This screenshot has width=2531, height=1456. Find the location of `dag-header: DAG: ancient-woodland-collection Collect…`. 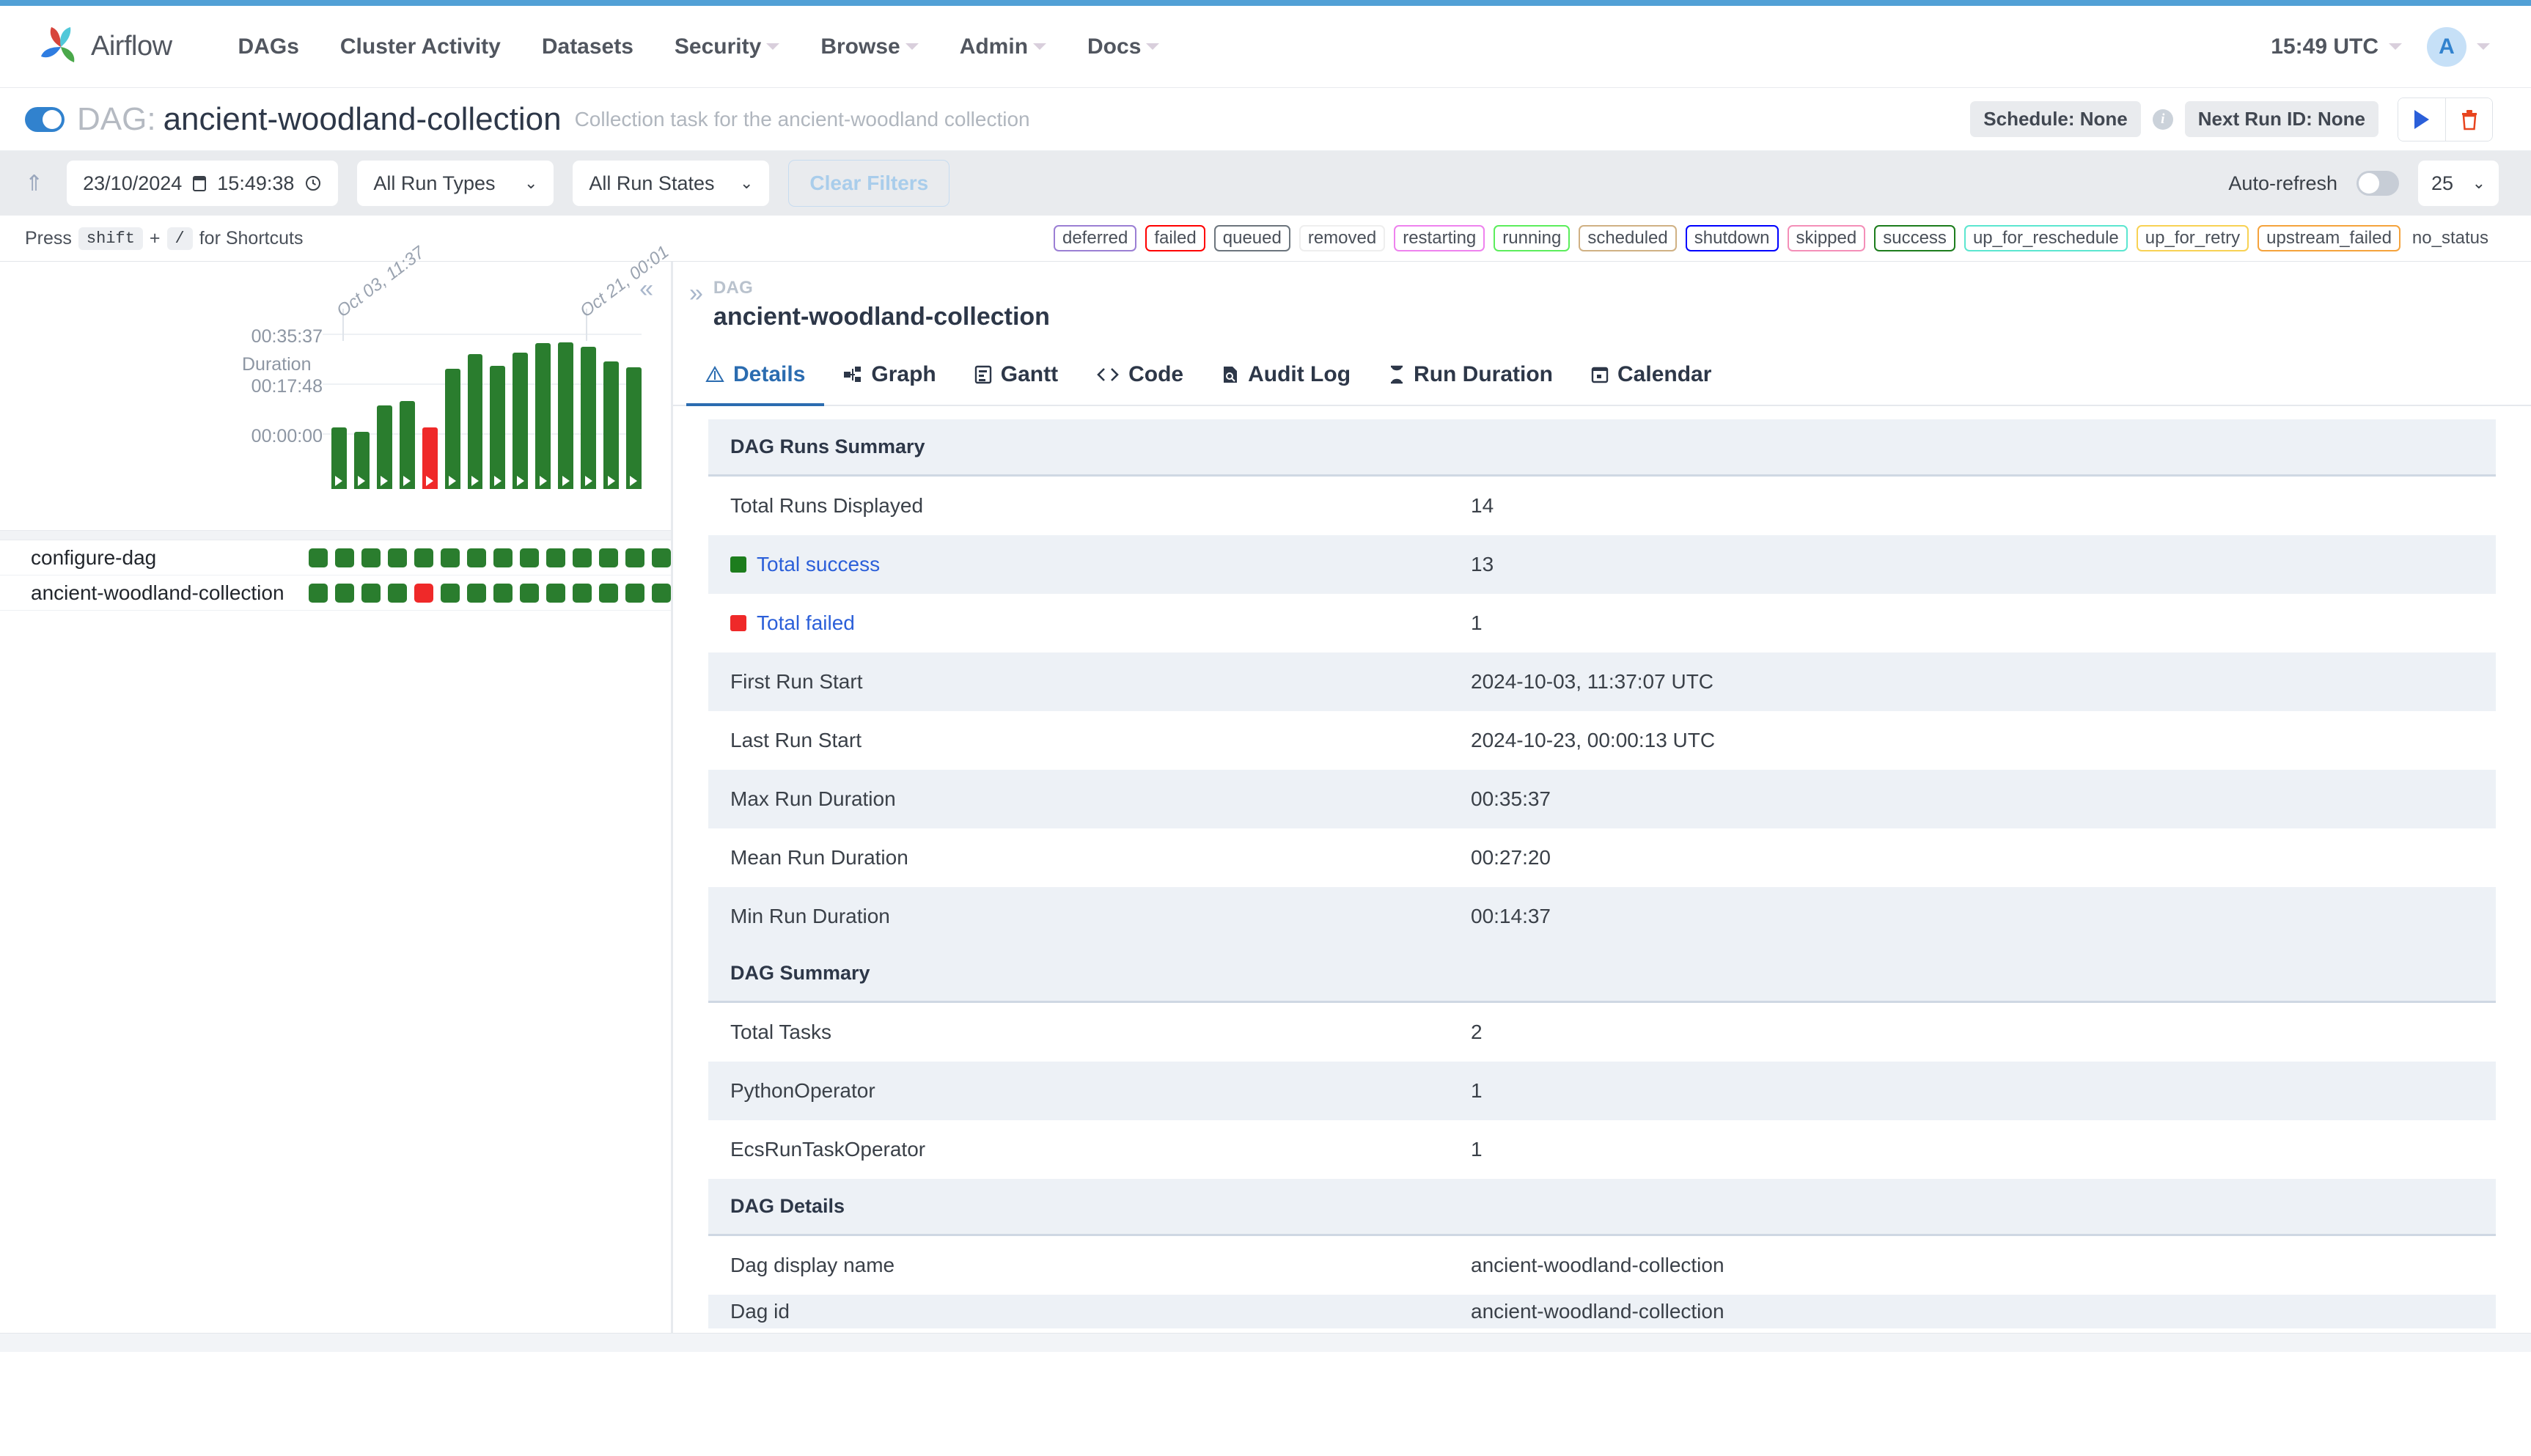

dag-header: DAG: ancient-woodland-collection Collect… is located at coordinates (1265, 119).